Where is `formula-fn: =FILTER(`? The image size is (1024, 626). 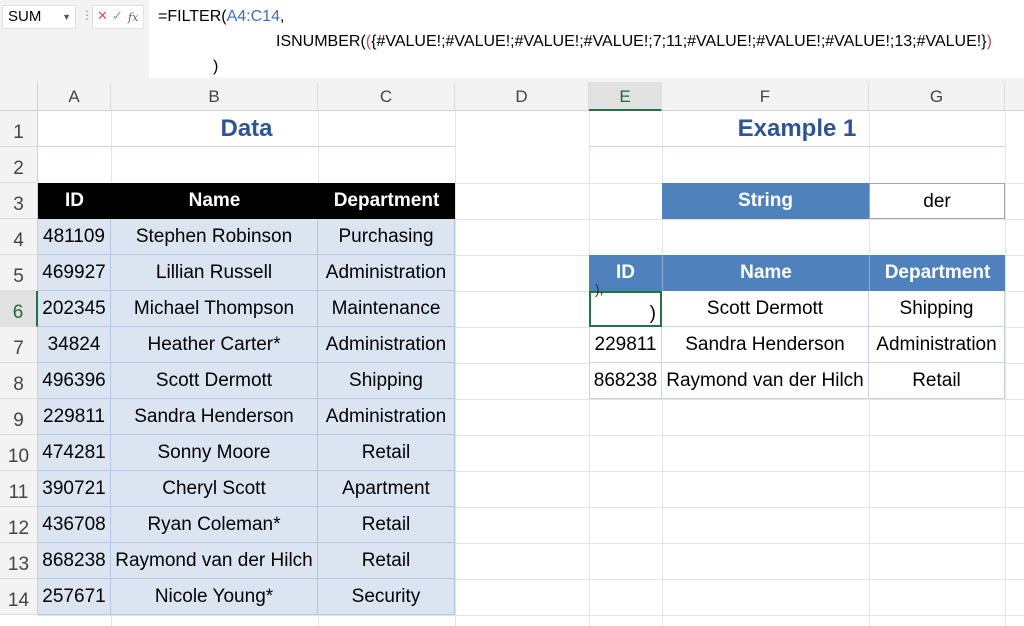
formula-fn: =FILTER( is located at coordinates (192, 16).